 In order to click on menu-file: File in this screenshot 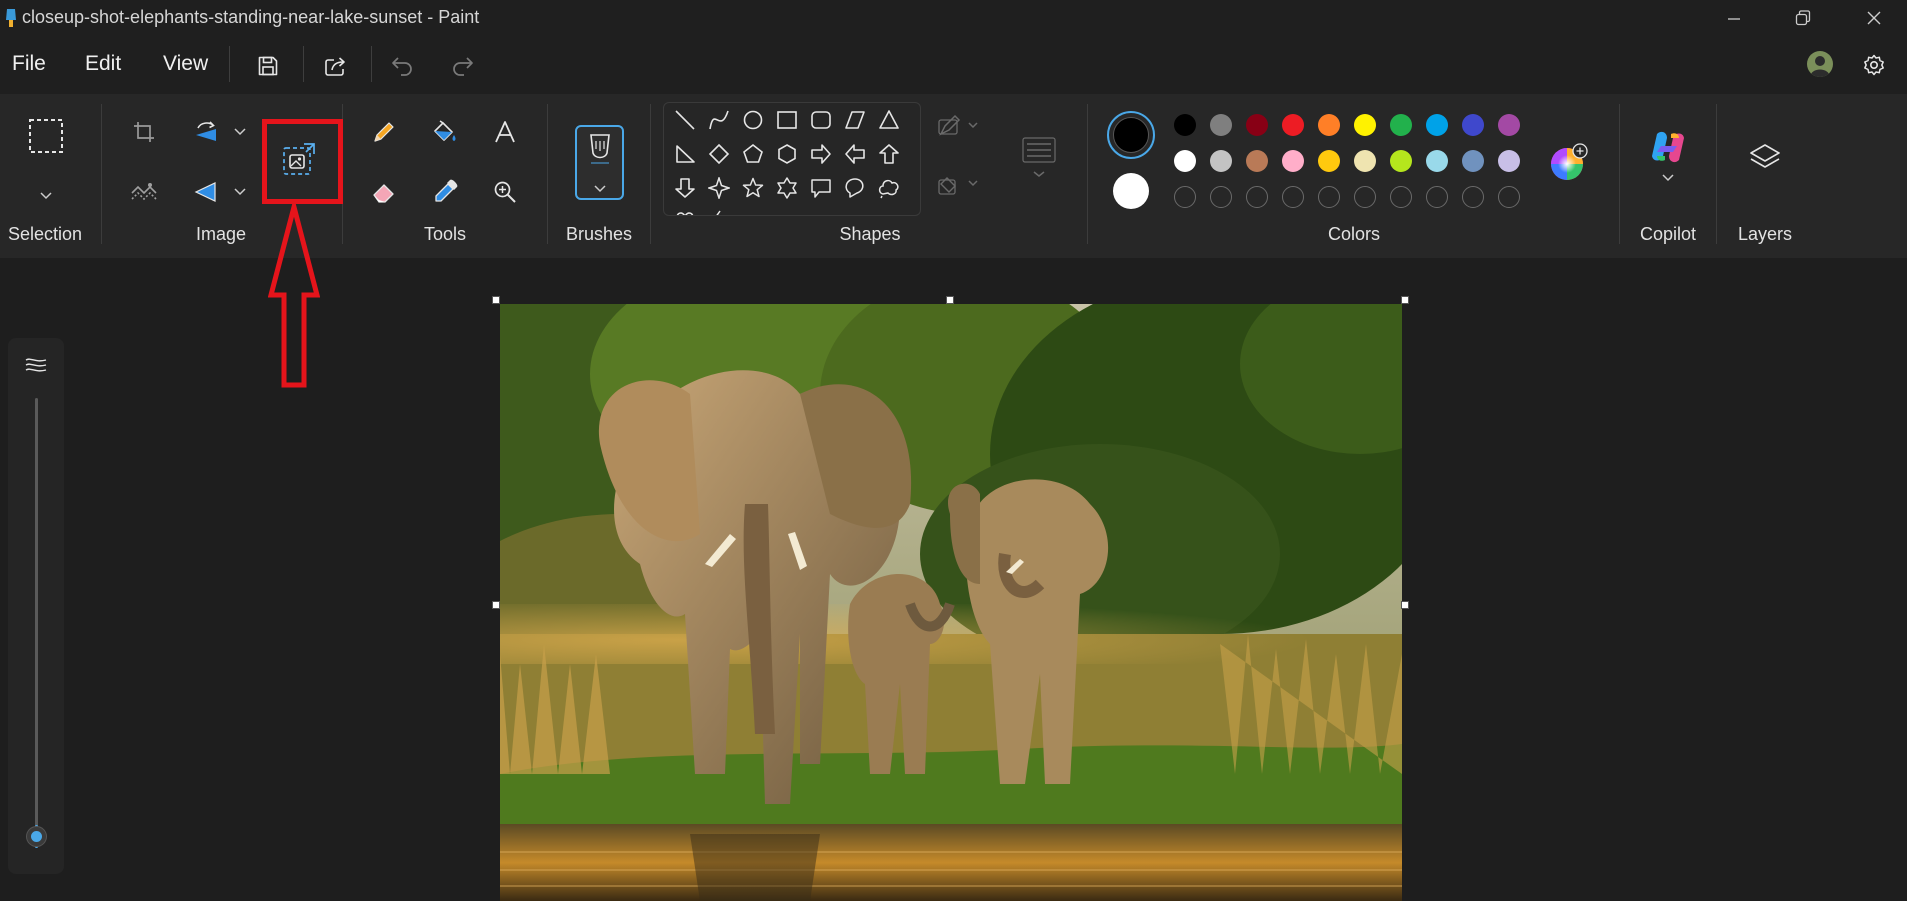, I will do `click(29, 64)`.